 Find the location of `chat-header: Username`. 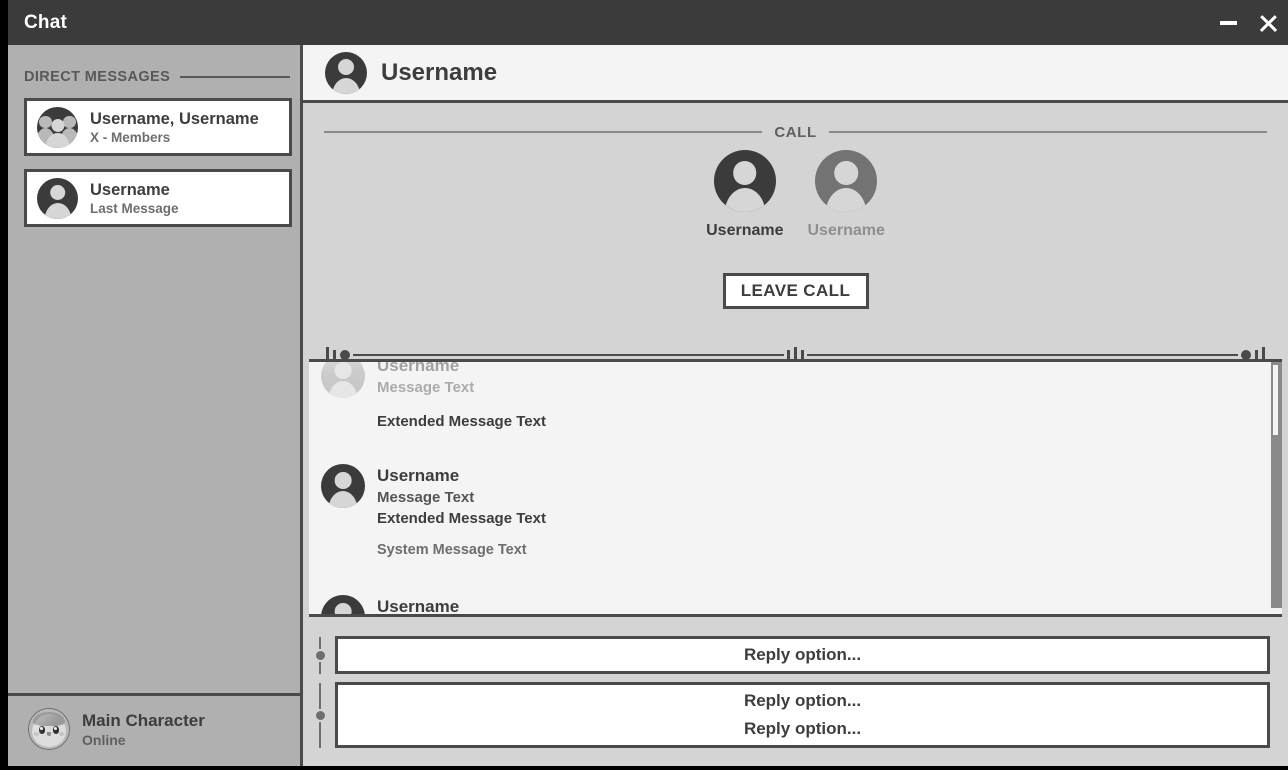

chat-header: Username is located at coordinates (795, 74).